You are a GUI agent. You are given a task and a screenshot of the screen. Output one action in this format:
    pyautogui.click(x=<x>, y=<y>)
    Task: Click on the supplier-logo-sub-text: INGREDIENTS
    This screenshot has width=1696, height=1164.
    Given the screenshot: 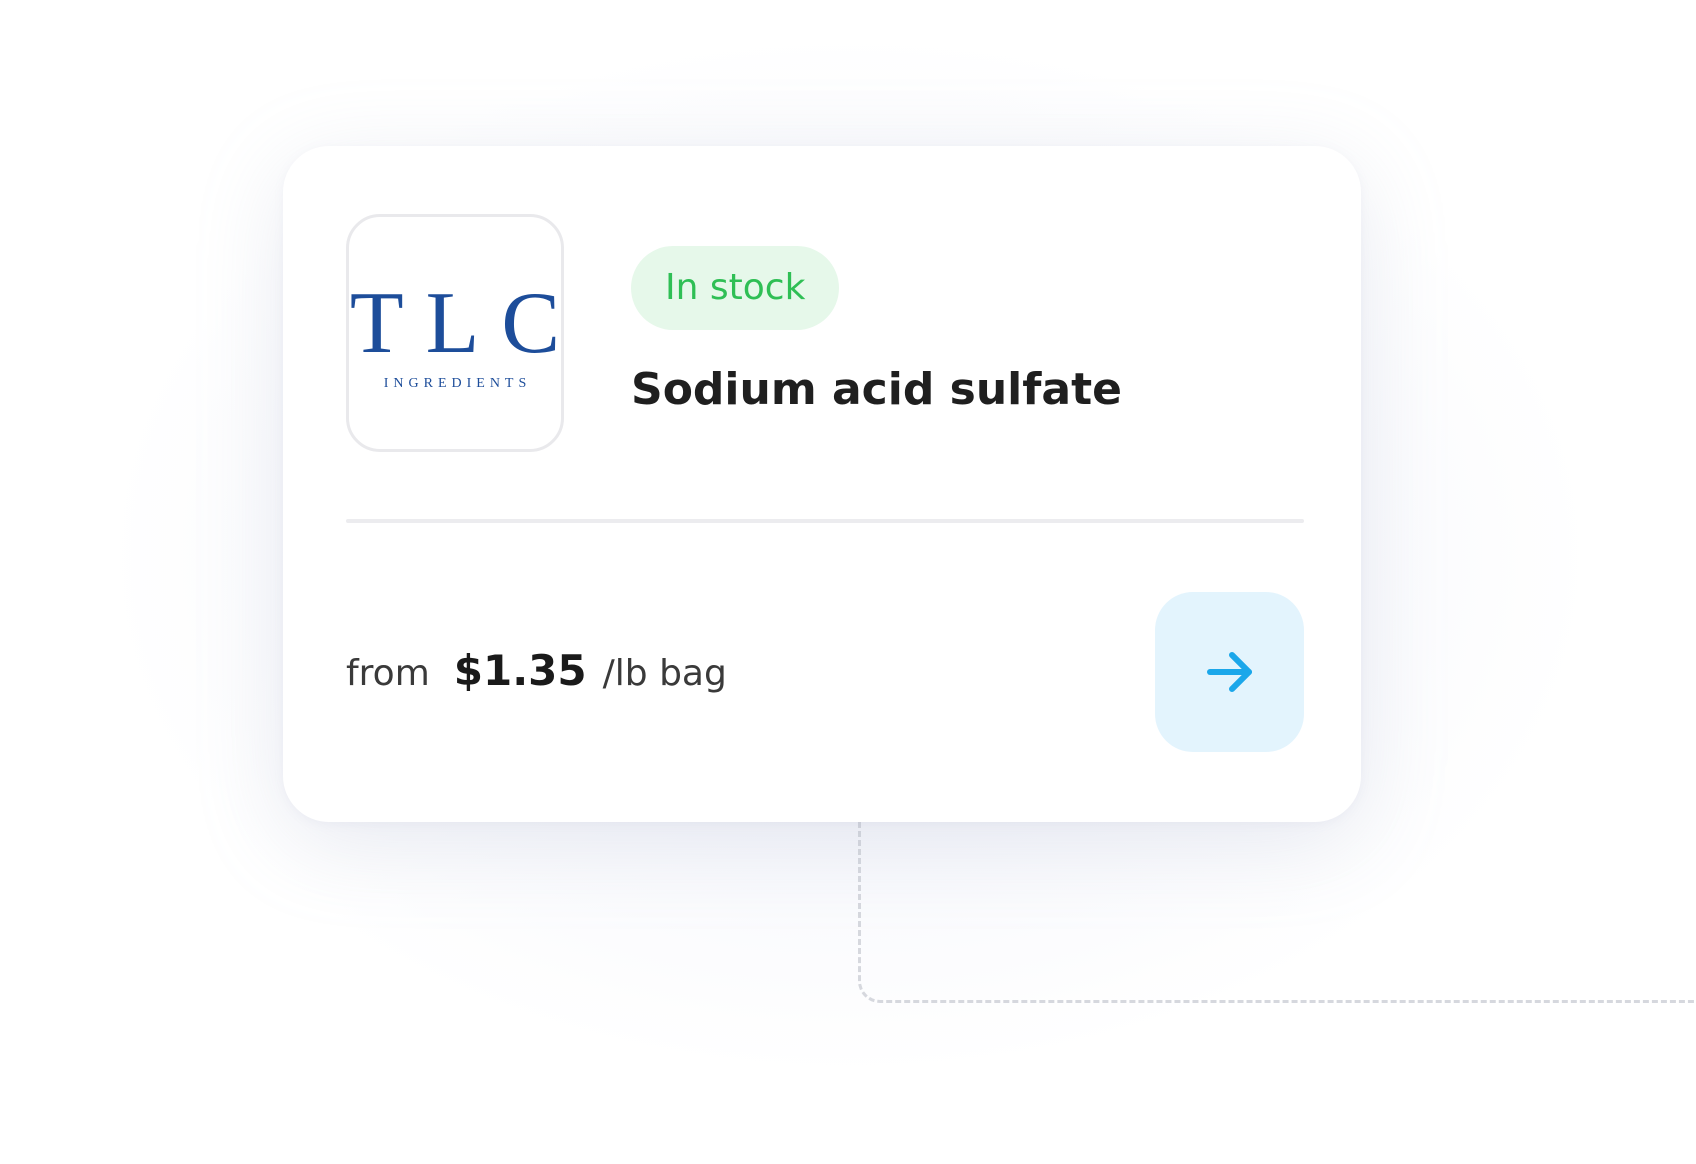 What is the action you would take?
    pyautogui.click(x=457, y=383)
    